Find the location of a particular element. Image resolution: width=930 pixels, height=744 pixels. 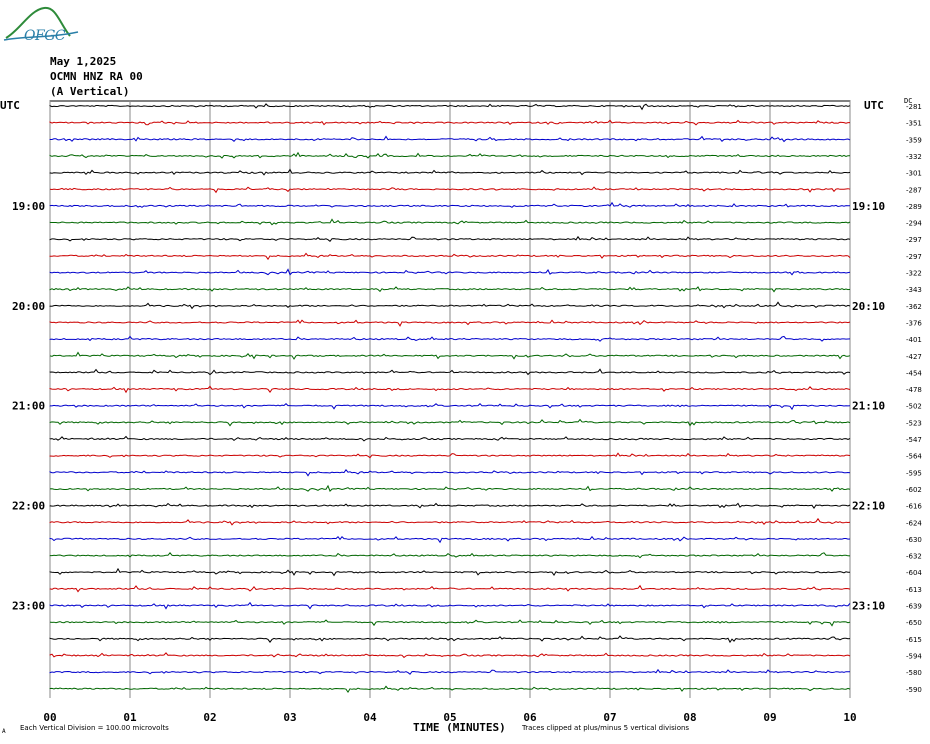

dc-offset-label: -401 is located at coordinates (914, 340).